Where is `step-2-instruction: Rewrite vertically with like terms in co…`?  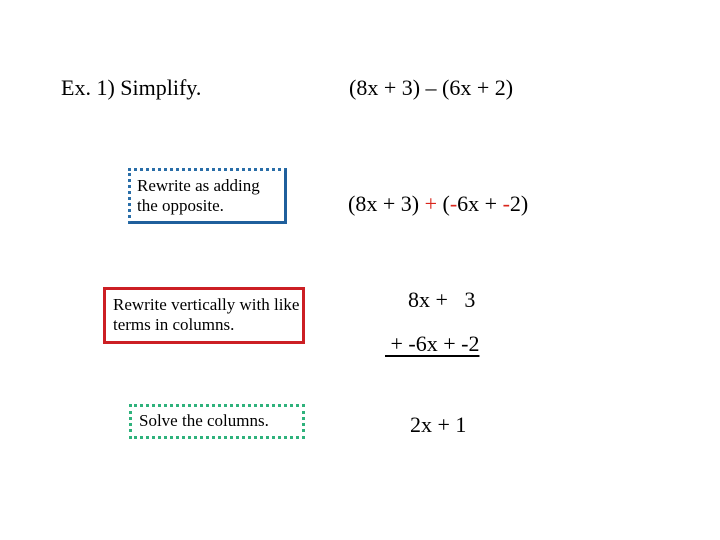
step-2-instruction: Rewrite vertically with like terms in co… is located at coordinates (206, 314).